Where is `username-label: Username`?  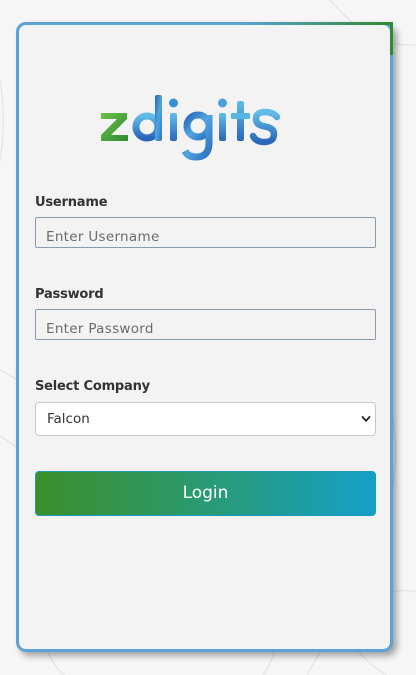
username-label: Username is located at coordinates (71, 202).